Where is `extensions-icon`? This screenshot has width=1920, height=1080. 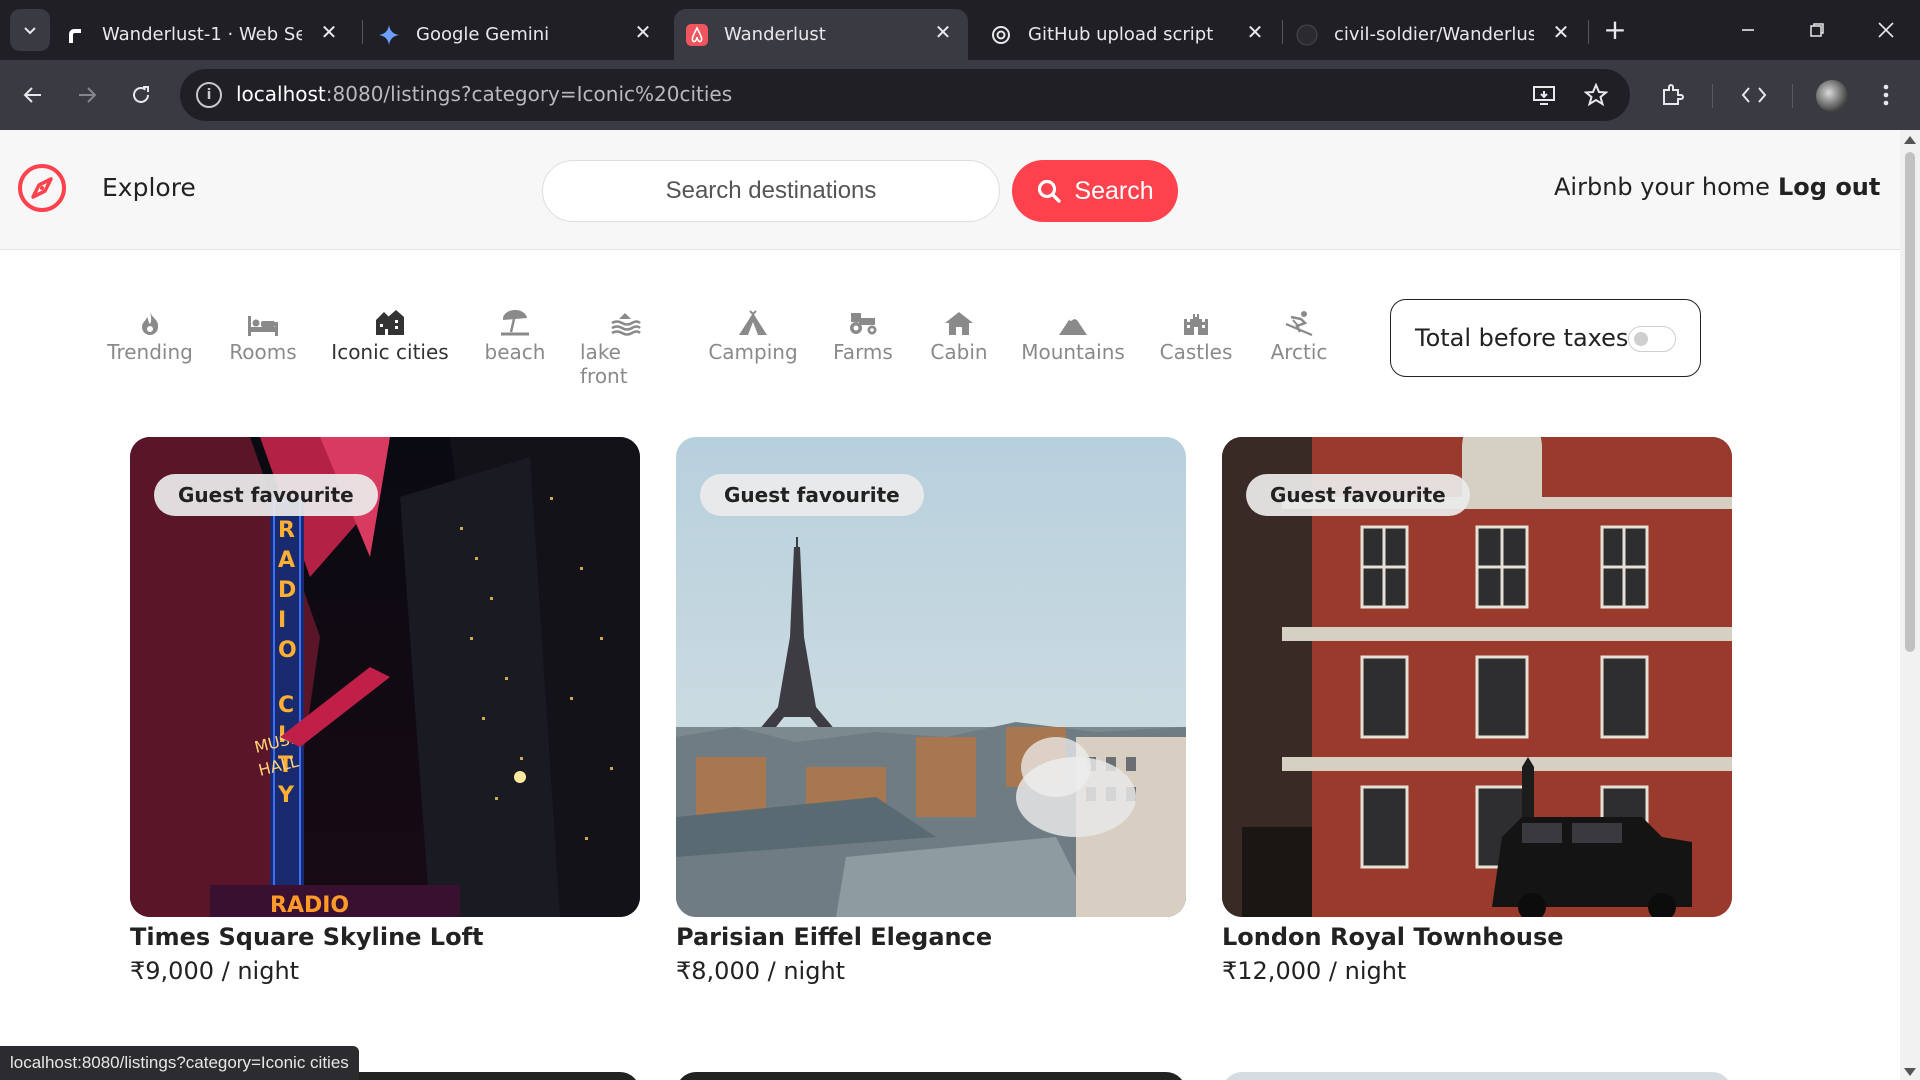 extensions-icon is located at coordinates (1672, 95).